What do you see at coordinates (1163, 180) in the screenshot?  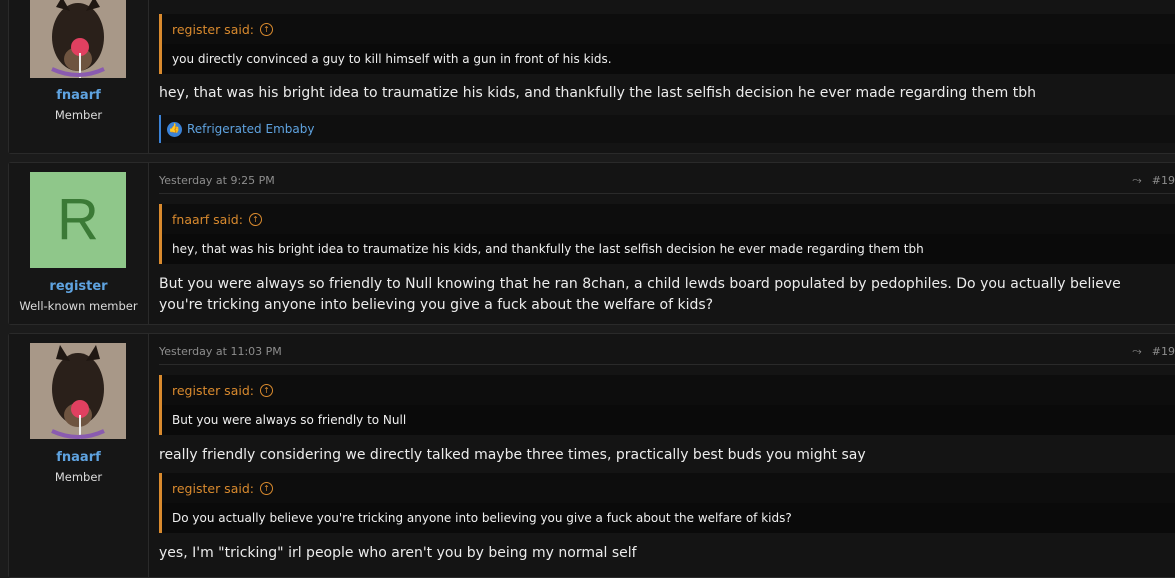 I see `post-number: #195` at bounding box center [1163, 180].